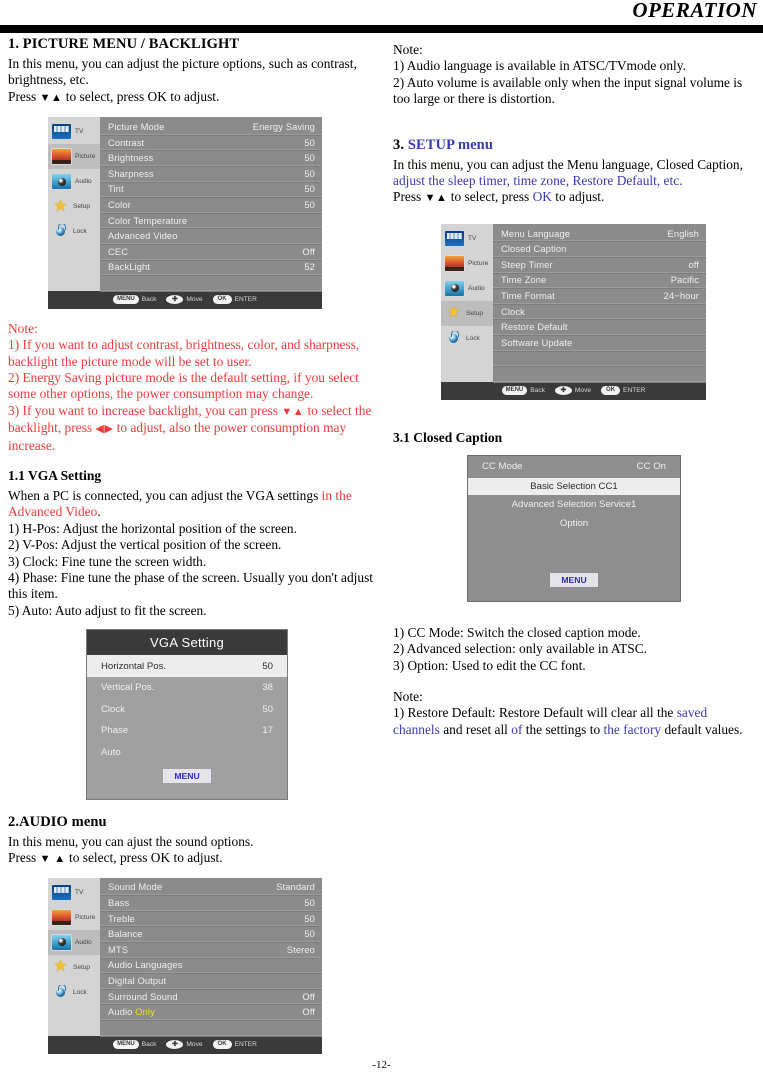  What do you see at coordinates (211, 934) in the screenshot?
I see `audio-menu-row: Balance 50` at bounding box center [211, 934].